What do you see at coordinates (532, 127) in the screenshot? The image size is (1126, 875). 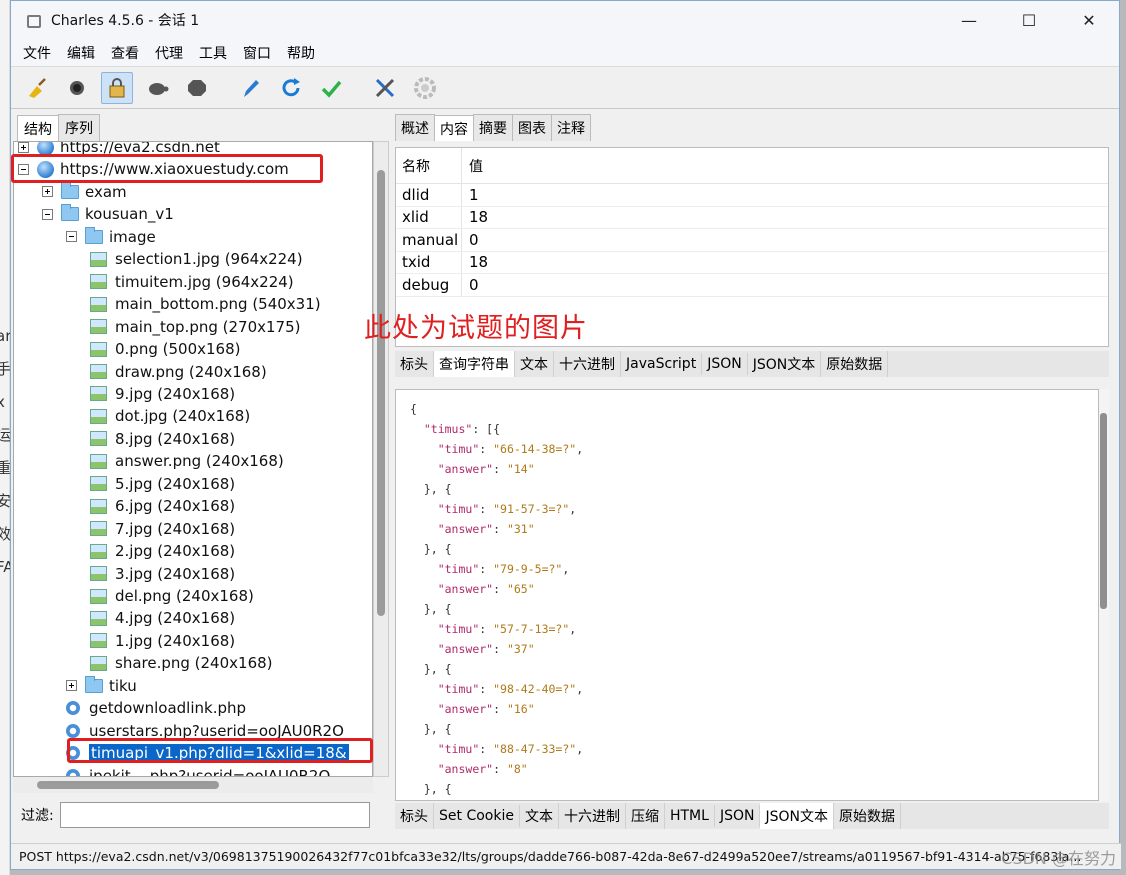 I see `tab-chart: 图表` at bounding box center [532, 127].